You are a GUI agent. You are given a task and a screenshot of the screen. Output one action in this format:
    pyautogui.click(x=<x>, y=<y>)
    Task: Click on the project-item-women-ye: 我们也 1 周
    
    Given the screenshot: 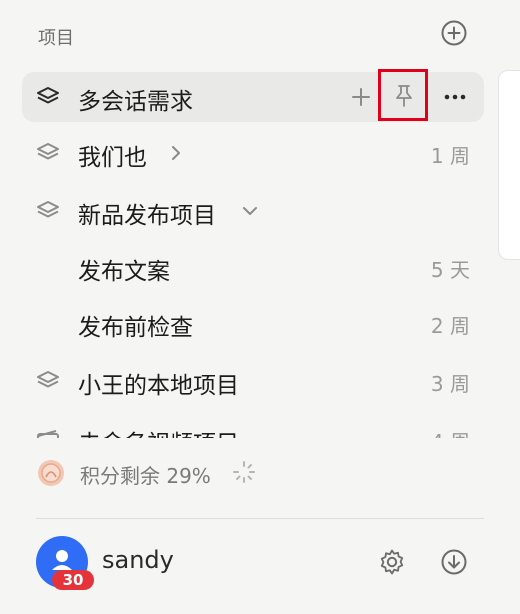 What is the action you would take?
    pyautogui.click(x=253, y=153)
    